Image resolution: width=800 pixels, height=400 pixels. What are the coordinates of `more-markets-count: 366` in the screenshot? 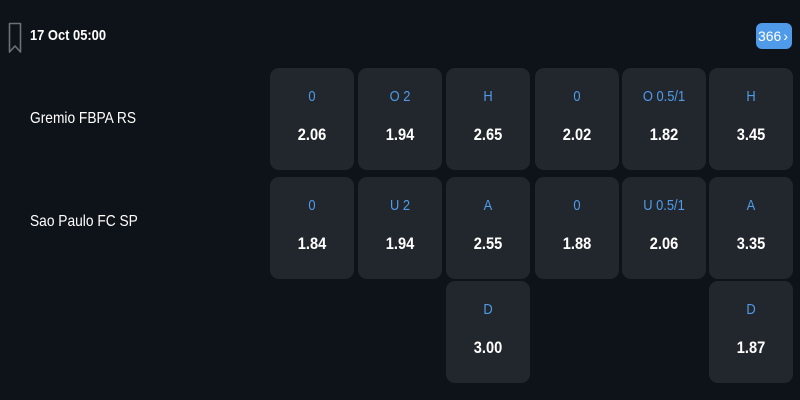 It's located at (769, 36).